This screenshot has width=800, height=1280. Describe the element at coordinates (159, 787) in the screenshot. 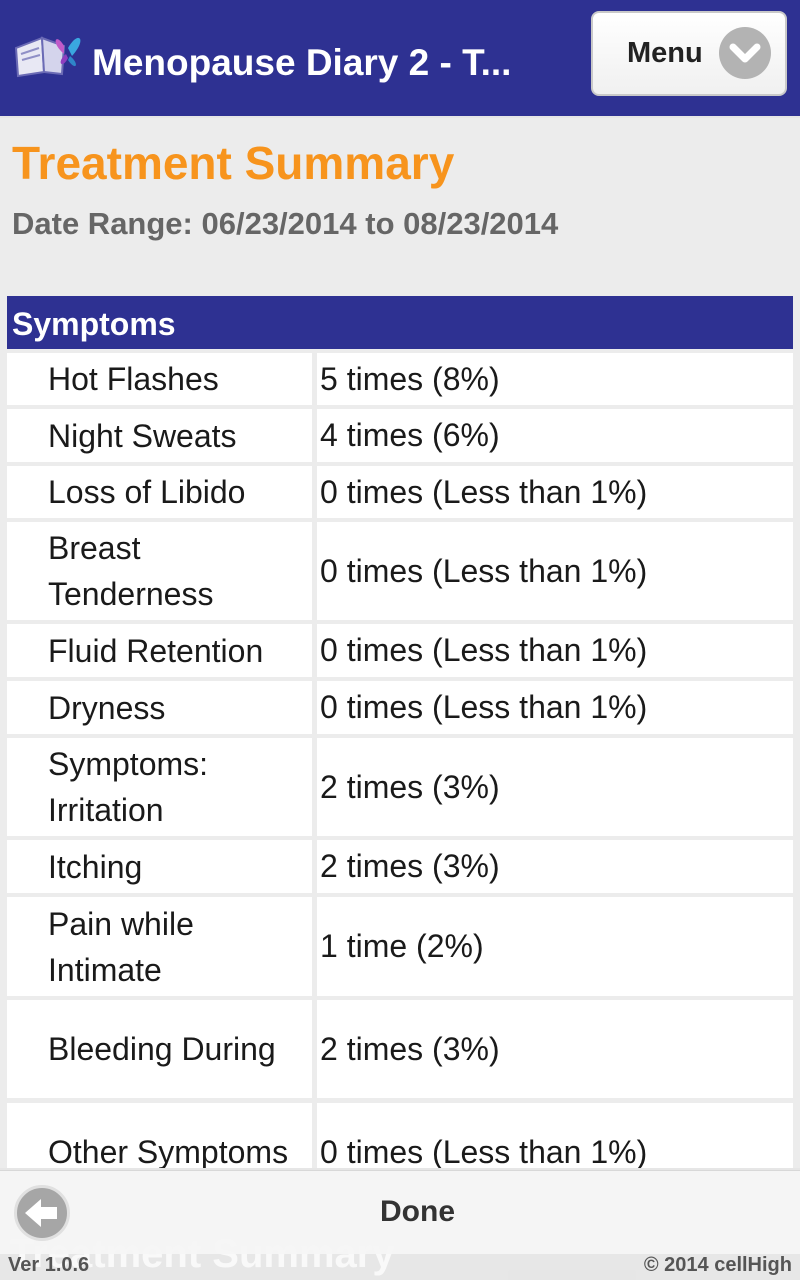

I see `symptom-label: Symptoms: Irritation` at that location.